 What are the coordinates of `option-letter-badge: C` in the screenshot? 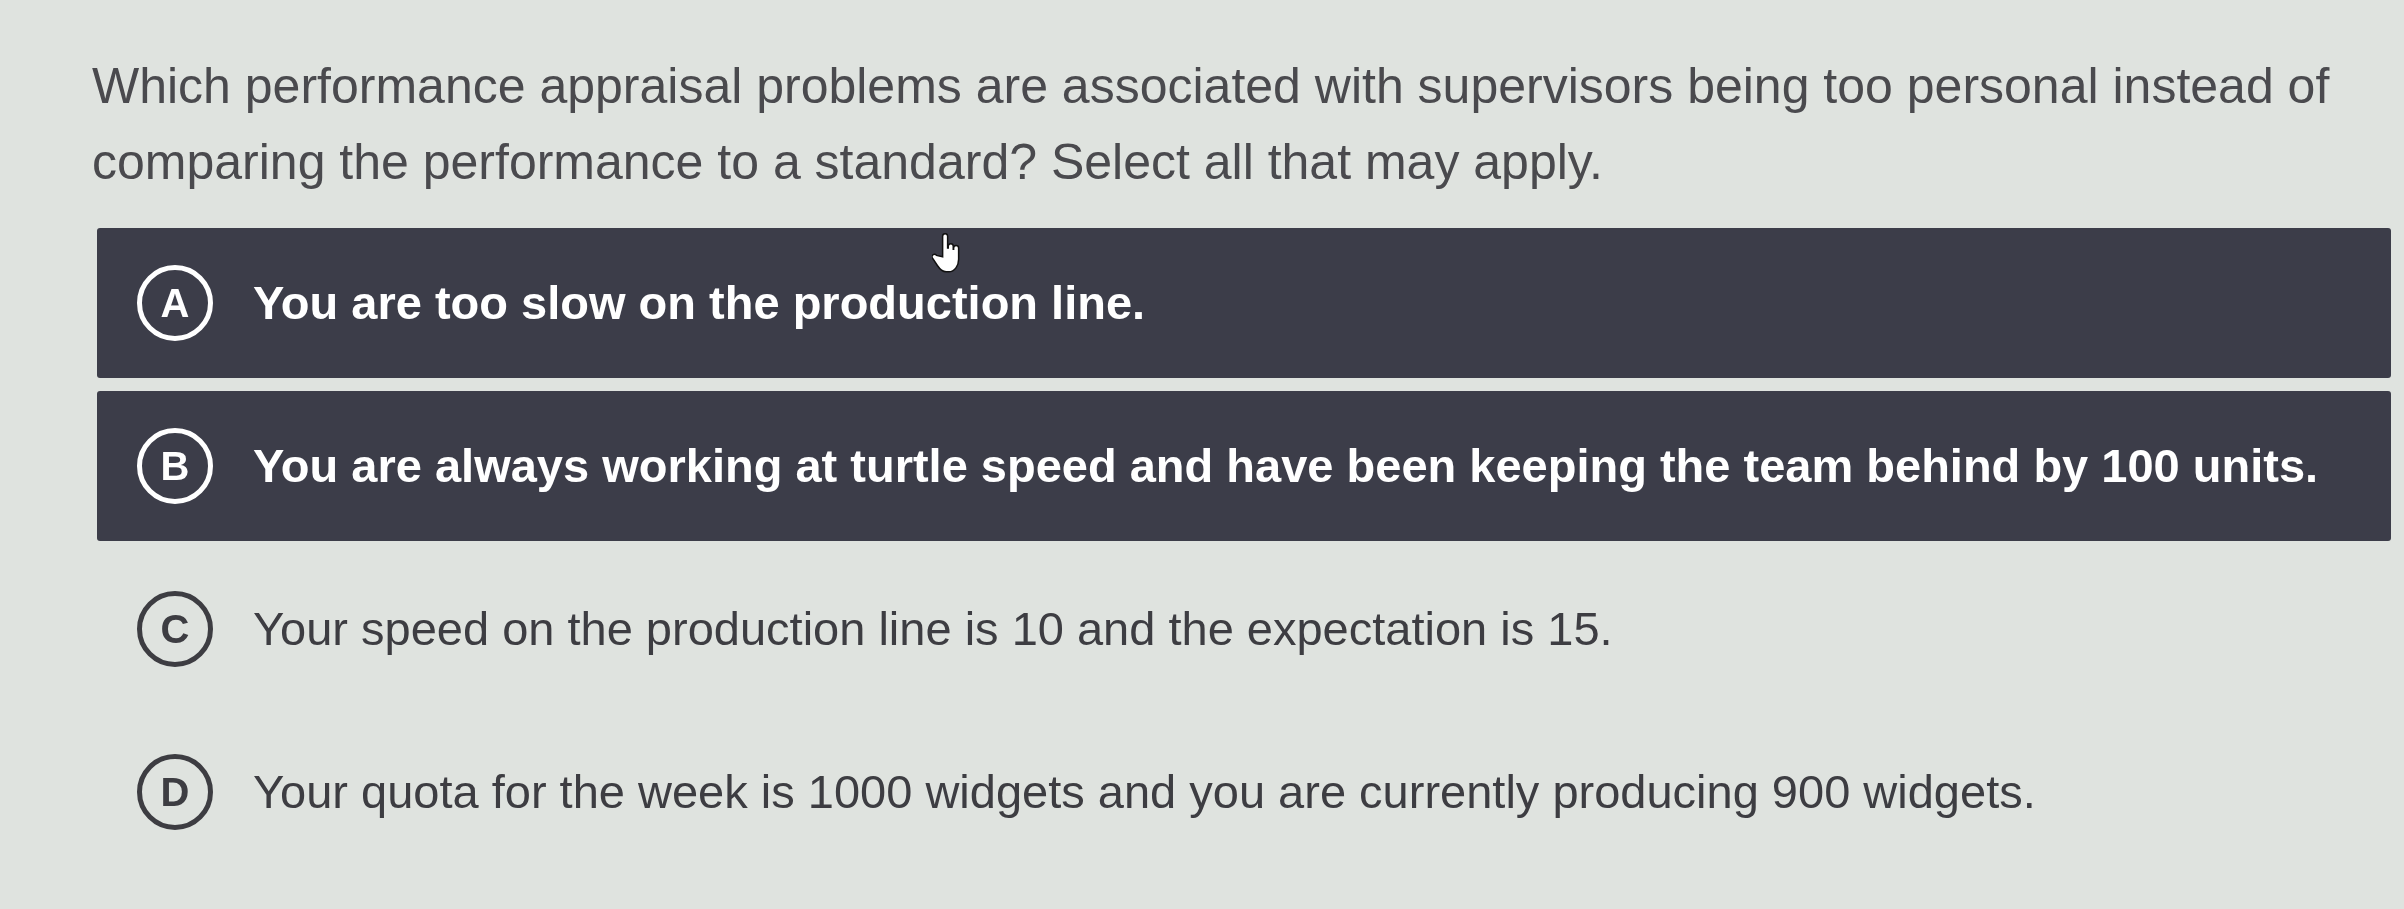 It's located at (175, 629).